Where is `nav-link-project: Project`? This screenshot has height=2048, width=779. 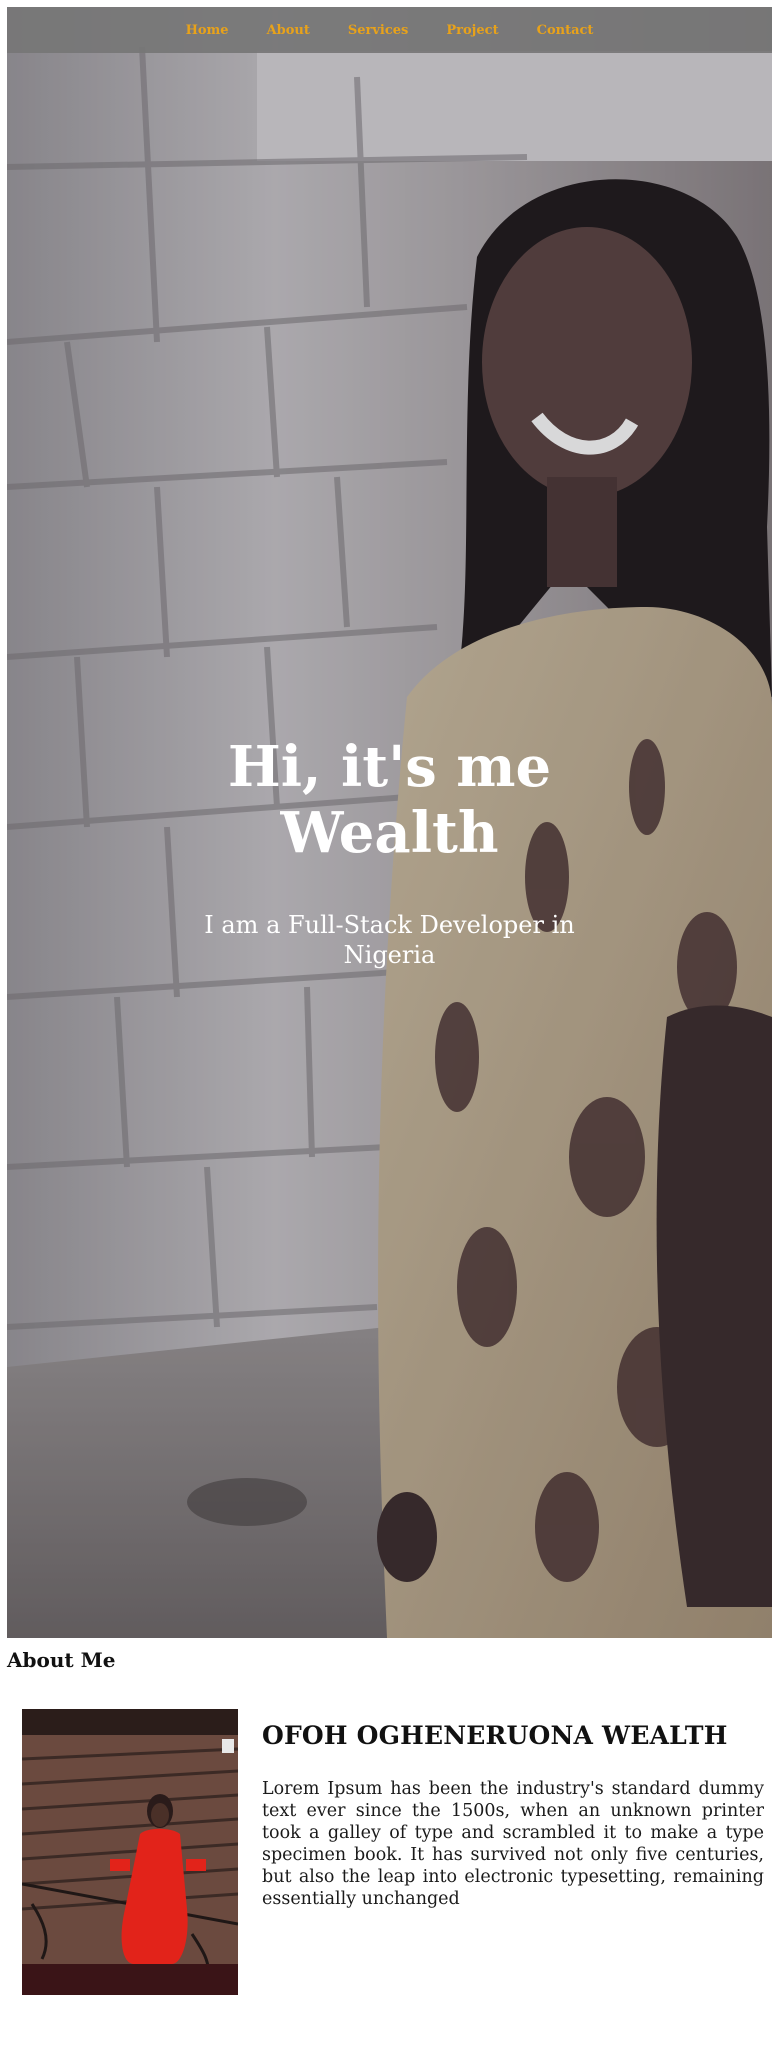
nav-link-project: Project is located at coordinates (472, 30).